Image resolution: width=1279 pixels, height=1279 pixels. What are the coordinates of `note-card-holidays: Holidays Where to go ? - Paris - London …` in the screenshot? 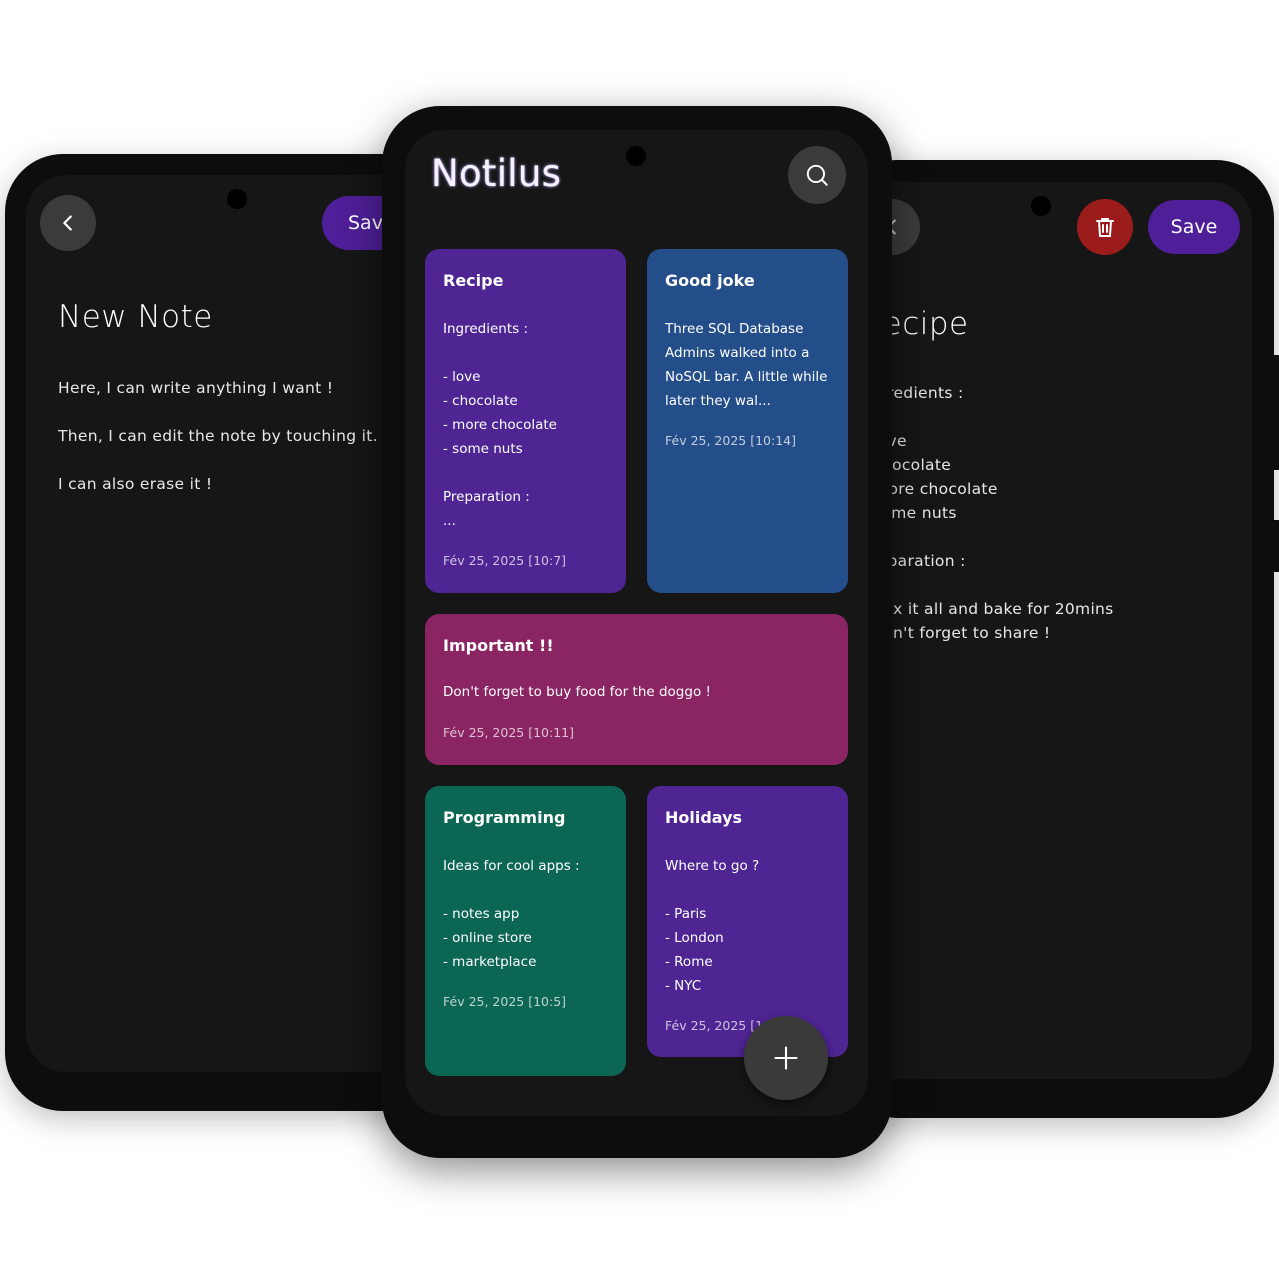 It's located at (747, 921).